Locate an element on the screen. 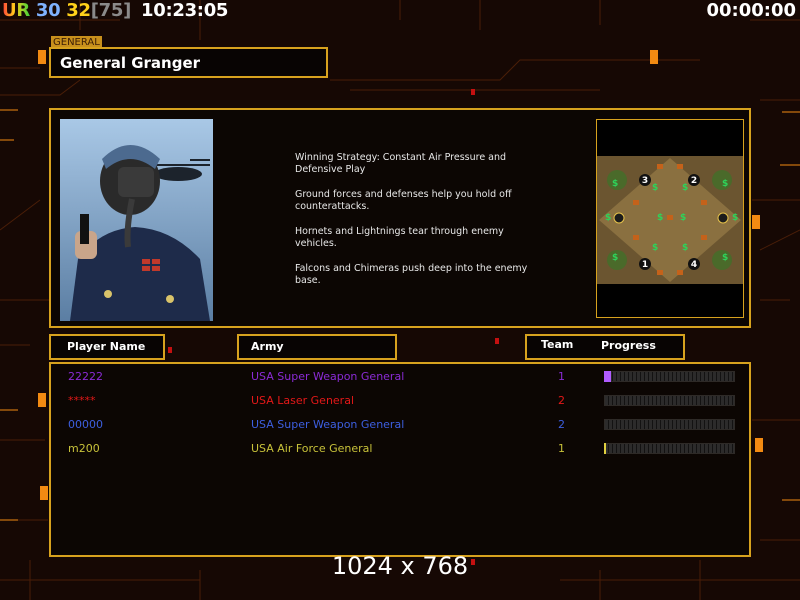 The width and height of the screenshot is (800, 600). army-header-label: Army is located at coordinates (267, 346).